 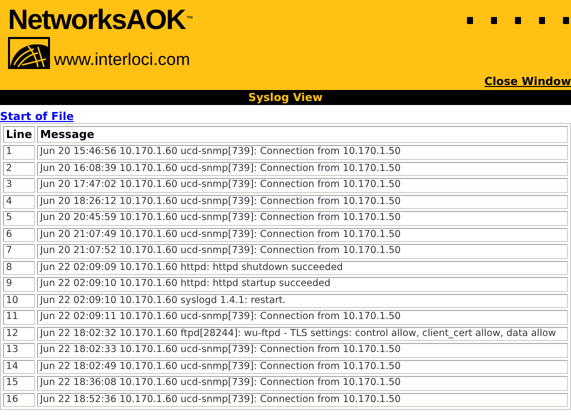 What do you see at coordinates (19, 218) in the screenshot?
I see `line-number-cell: 5` at bounding box center [19, 218].